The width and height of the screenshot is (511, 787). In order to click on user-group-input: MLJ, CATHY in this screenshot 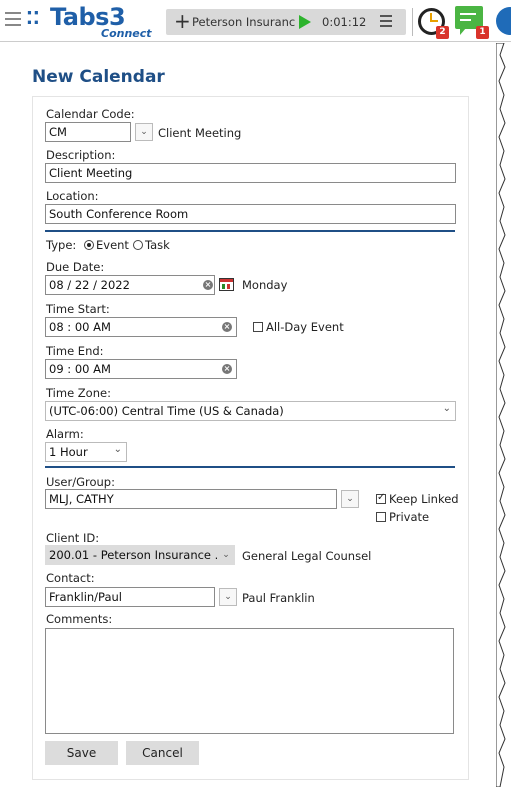, I will do `click(191, 499)`.